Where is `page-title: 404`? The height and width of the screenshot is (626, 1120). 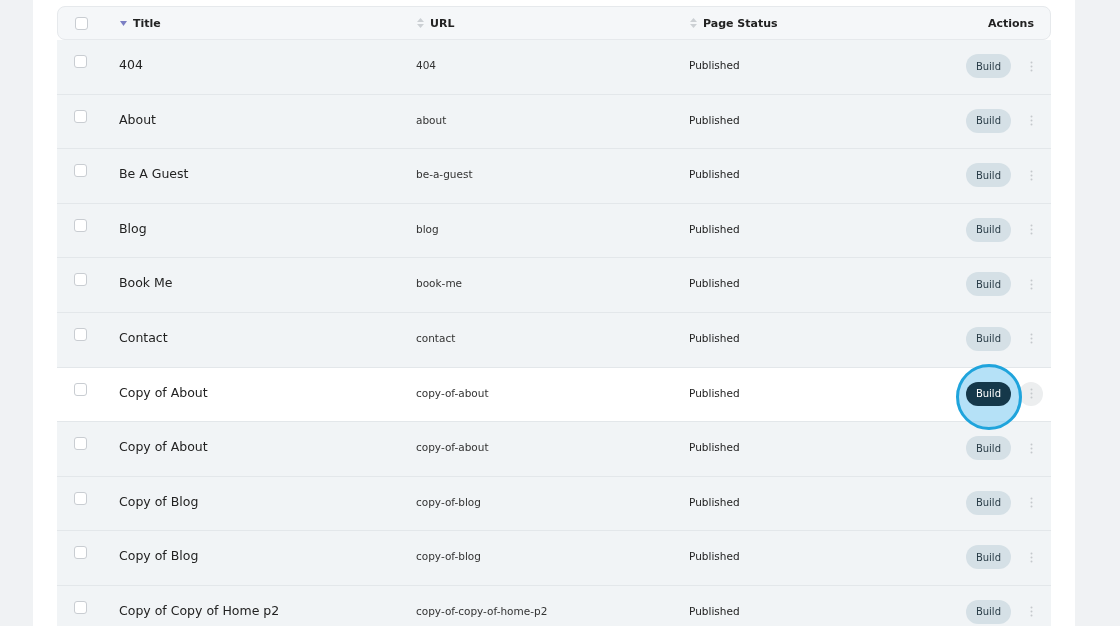 page-title: 404 is located at coordinates (131, 64).